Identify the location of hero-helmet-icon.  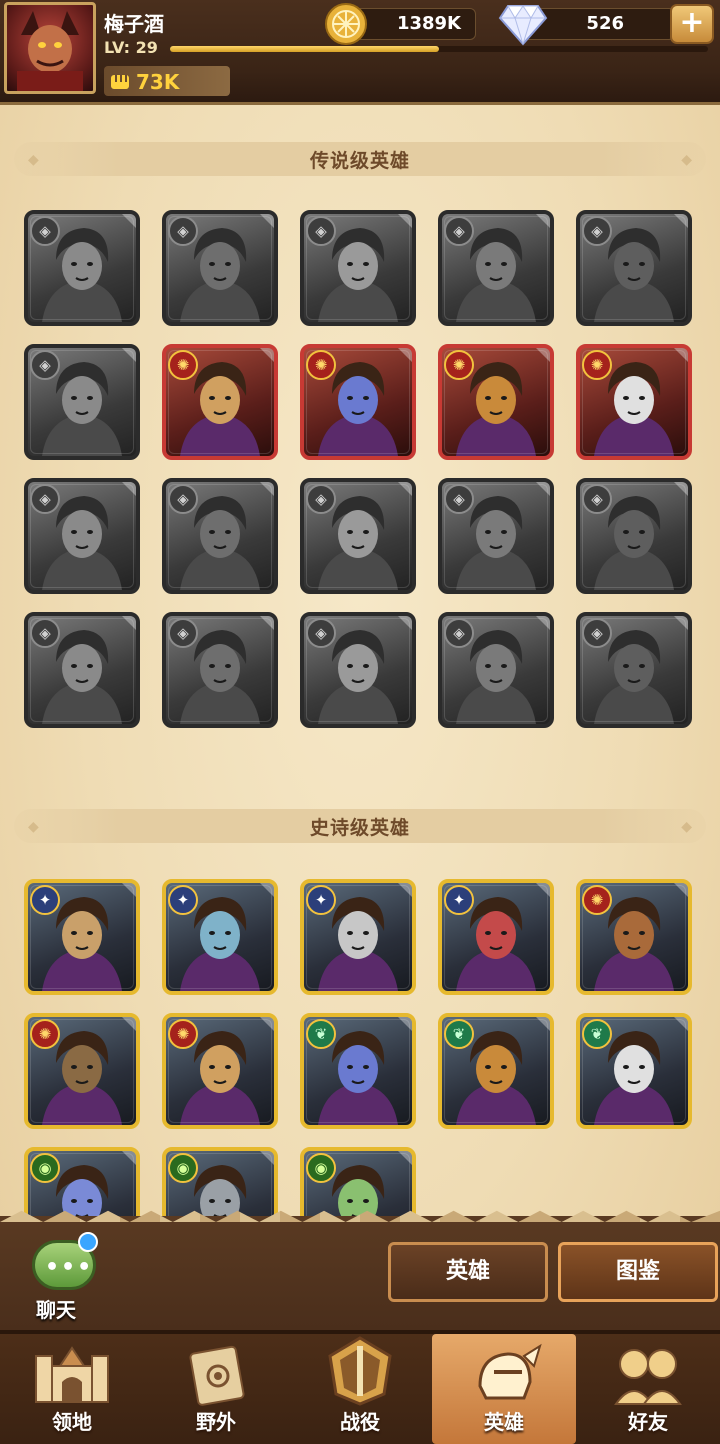
(510, 1371).